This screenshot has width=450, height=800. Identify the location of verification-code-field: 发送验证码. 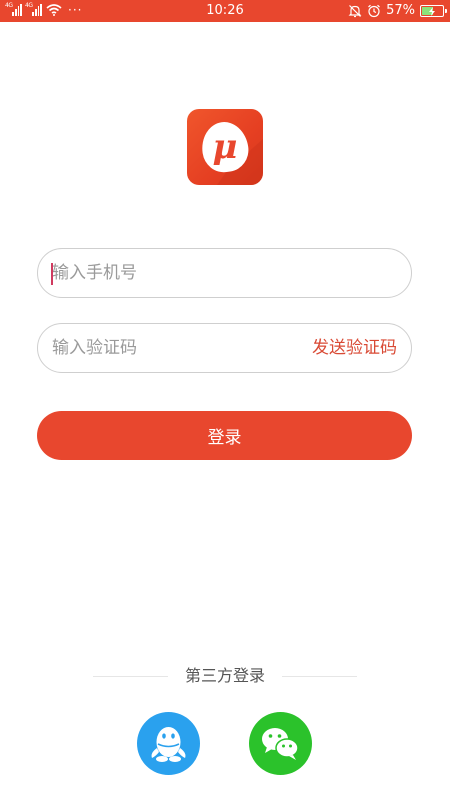
(224, 348).